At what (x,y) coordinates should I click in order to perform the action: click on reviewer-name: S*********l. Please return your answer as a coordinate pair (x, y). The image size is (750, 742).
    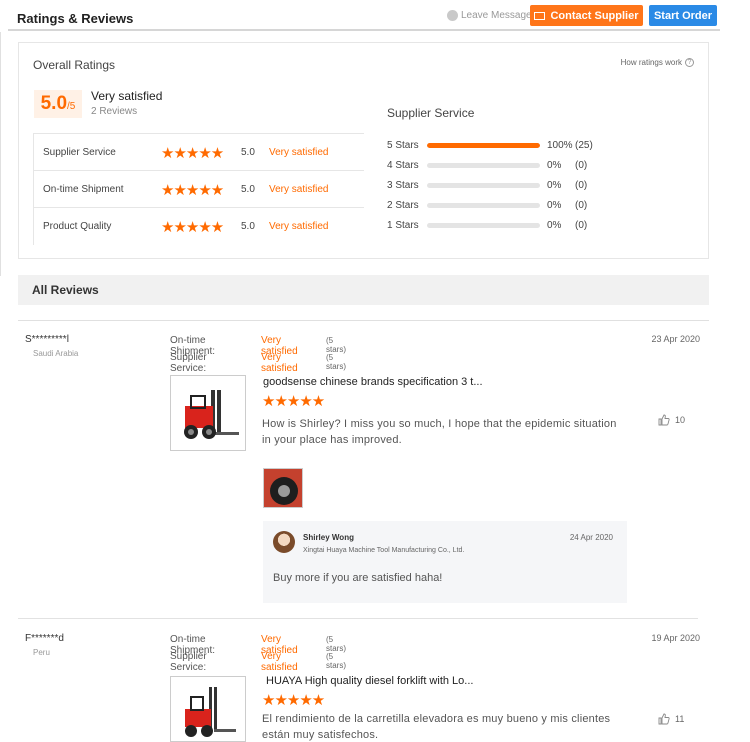
    Looking at the image, I should click on (47, 339).